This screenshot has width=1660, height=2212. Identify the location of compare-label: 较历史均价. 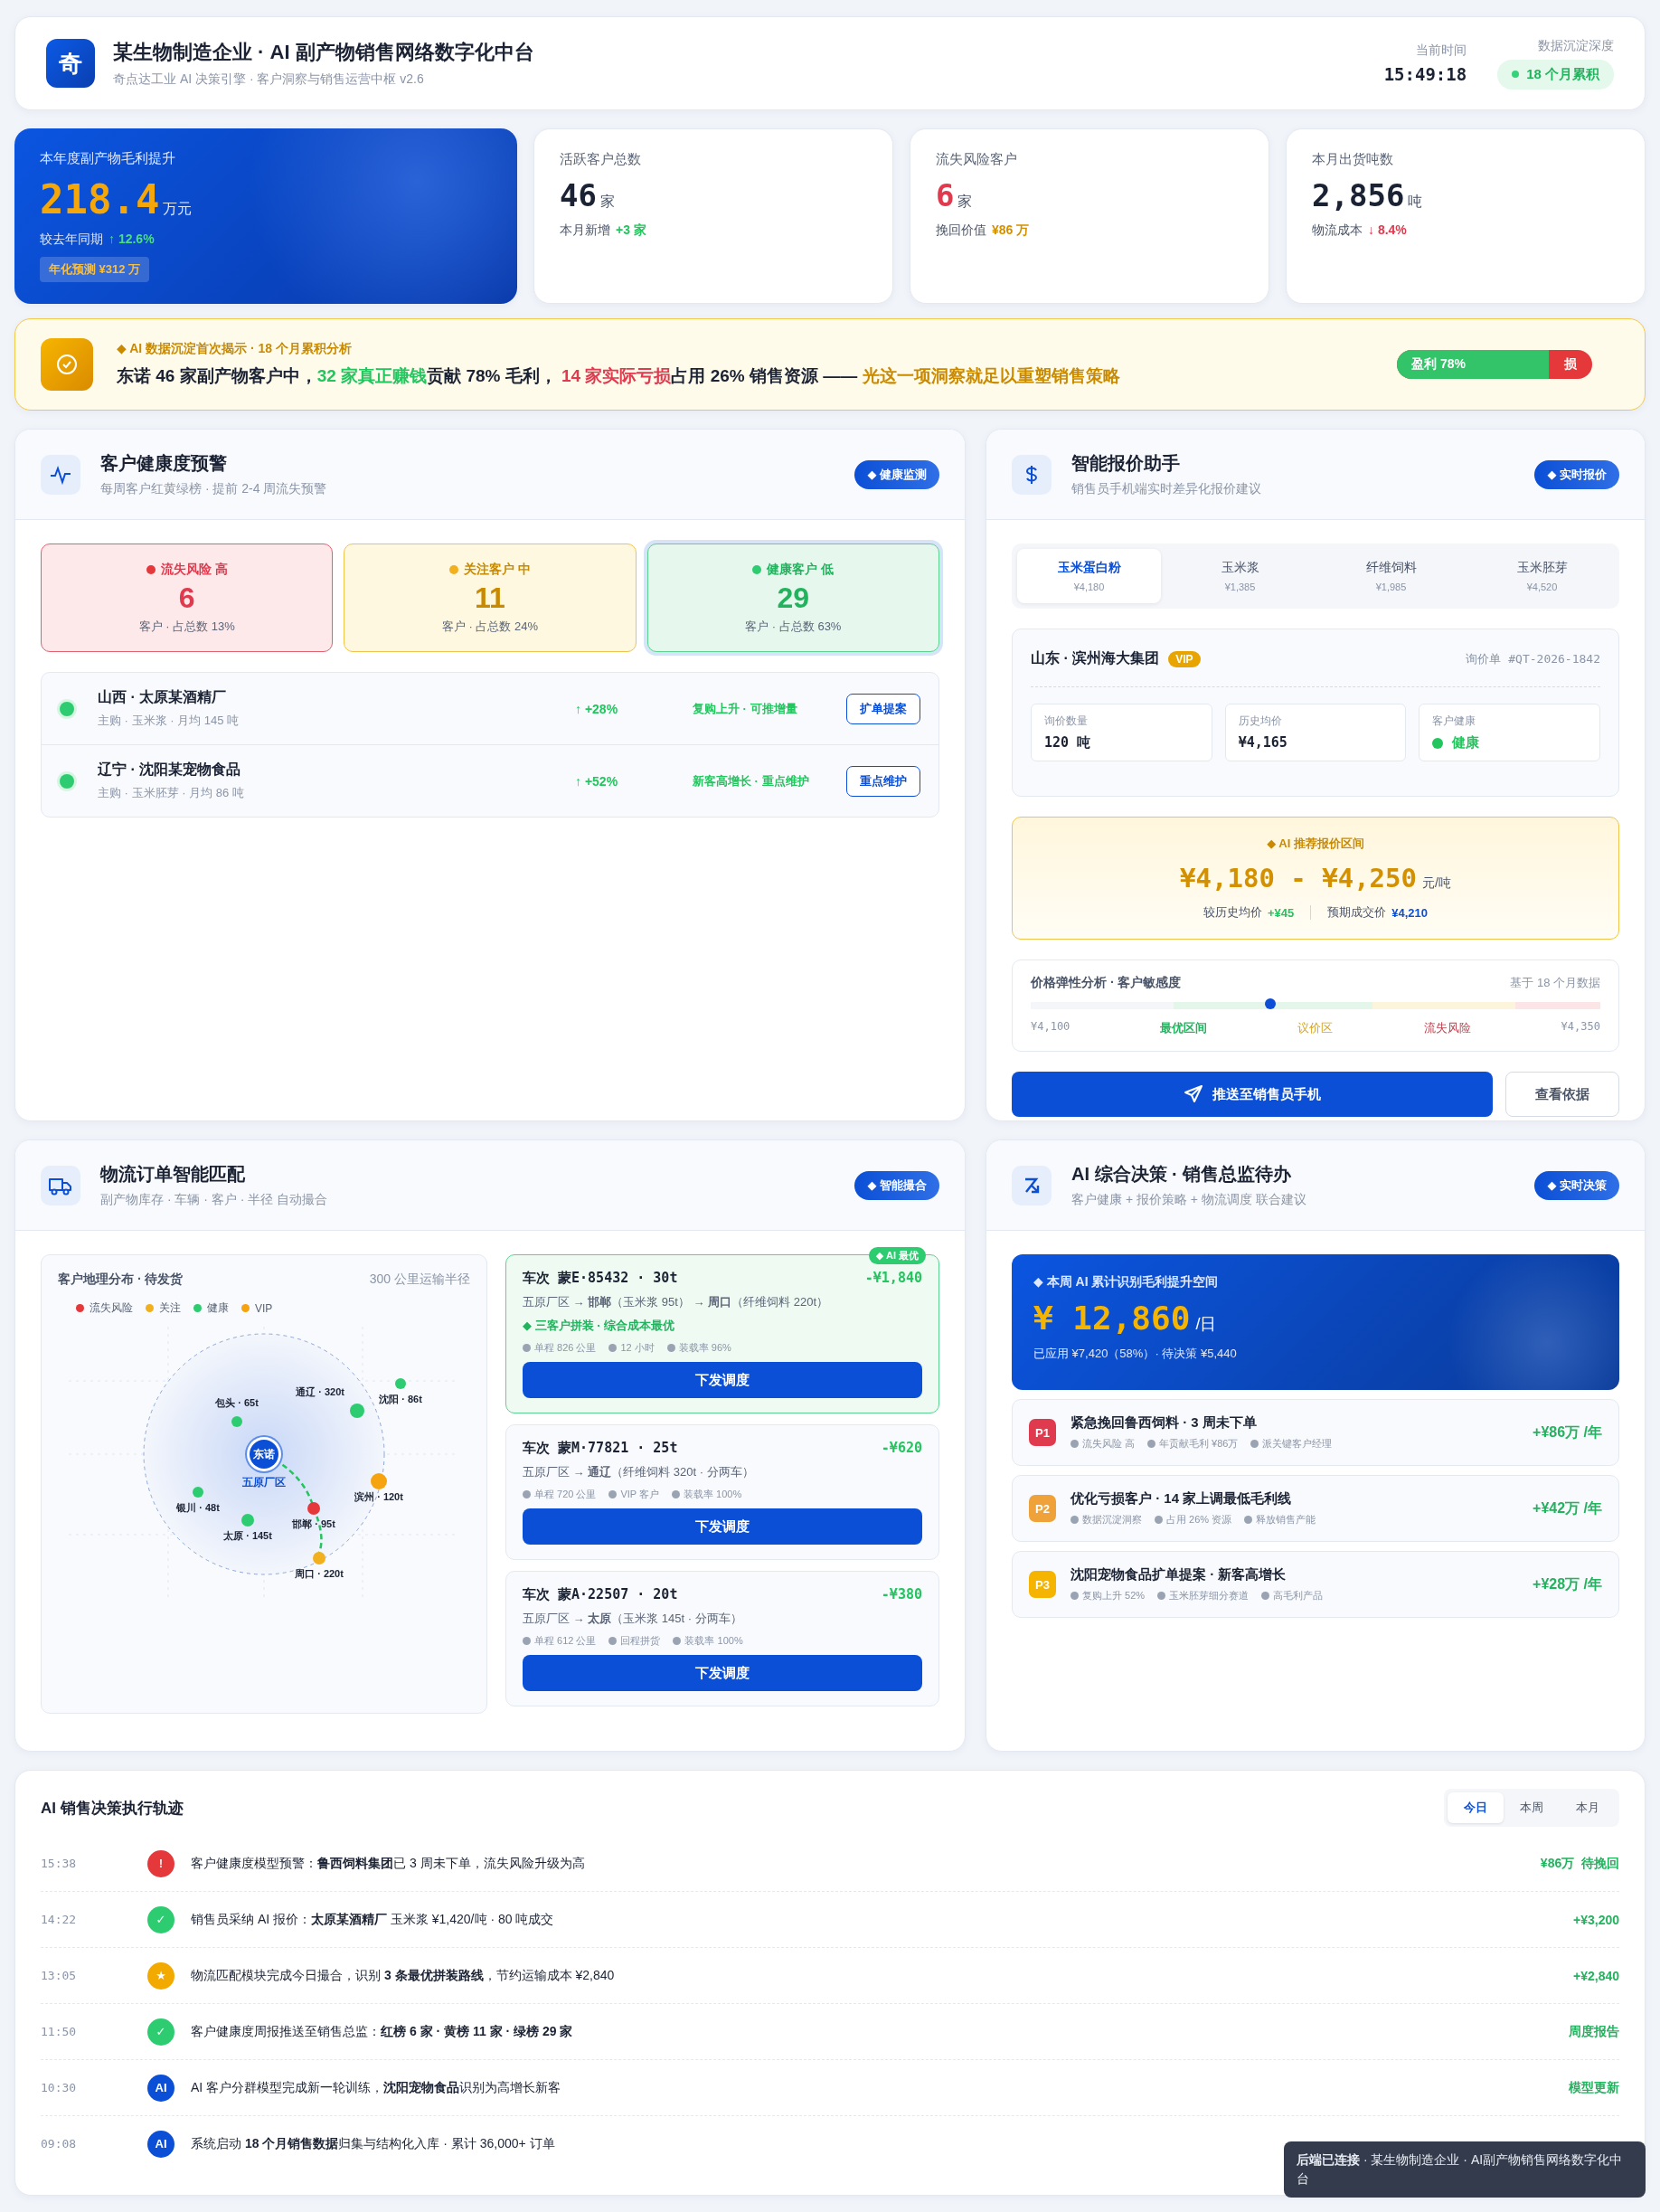
(1232, 912).